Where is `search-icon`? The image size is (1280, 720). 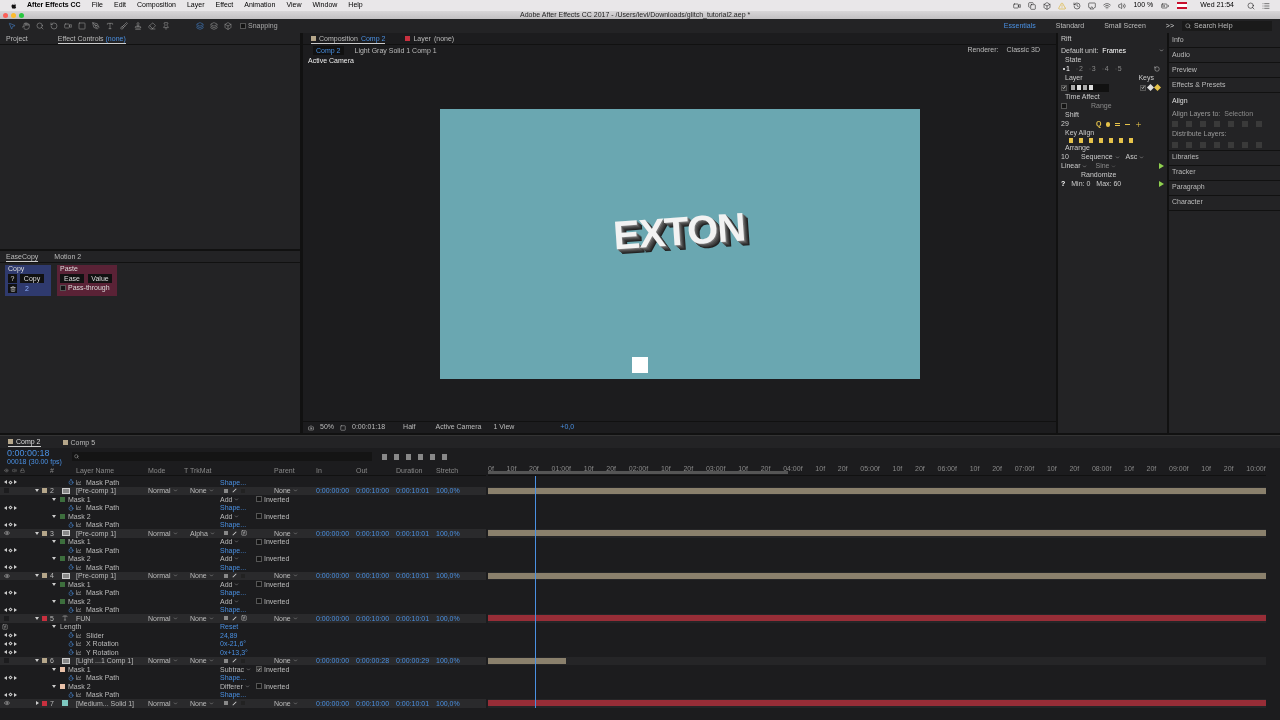 search-icon is located at coordinates (1251, 5).